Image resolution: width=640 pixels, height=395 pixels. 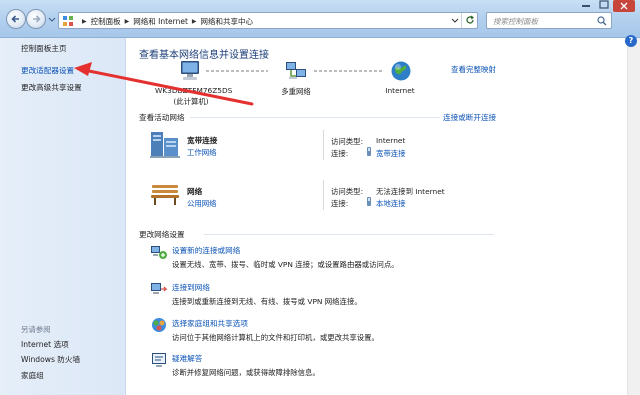 I want to click on internet-label: Internet, so click(x=400, y=90).